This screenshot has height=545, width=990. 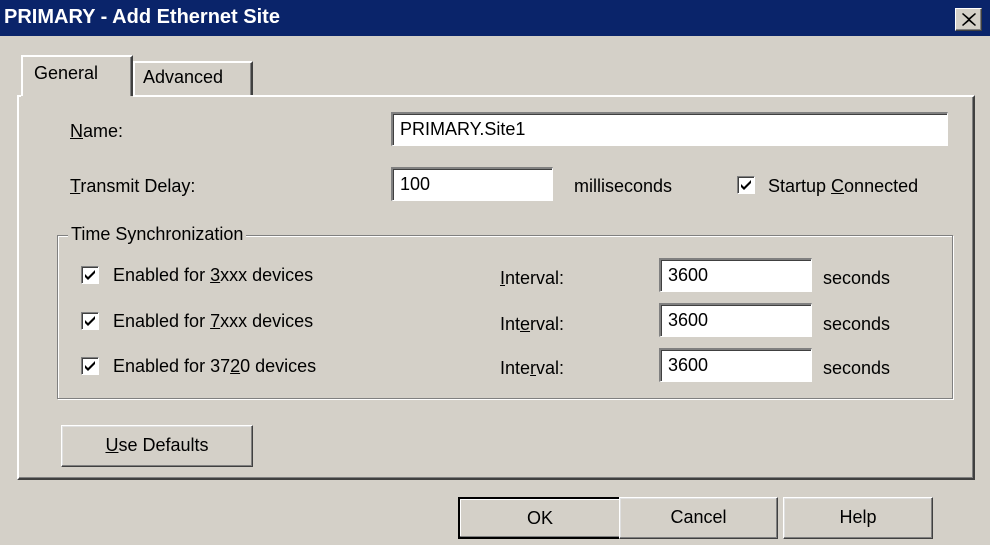 What do you see at coordinates (735, 275) in the screenshot?
I see `interval-3xxx-field: 3600` at bounding box center [735, 275].